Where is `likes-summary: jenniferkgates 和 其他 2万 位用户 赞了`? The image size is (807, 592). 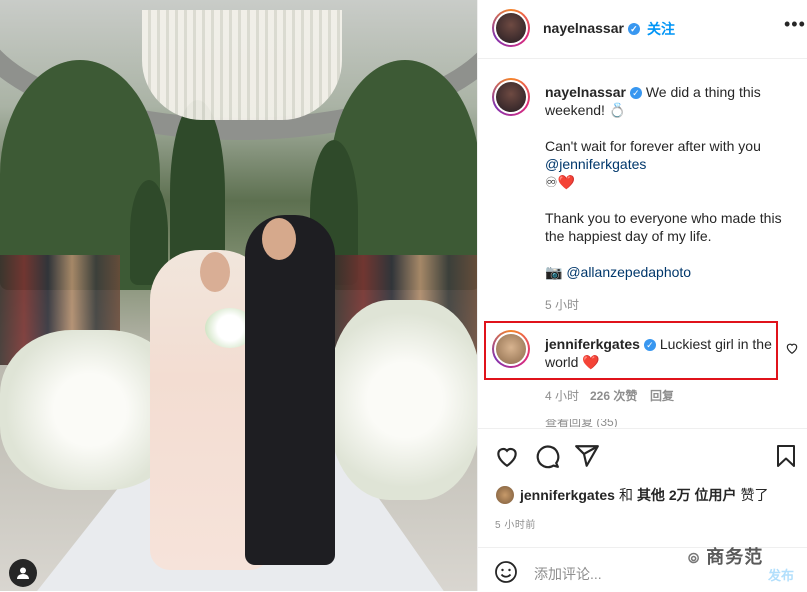
likes-summary: jenniferkgates 和 其他 2万 位用户 赞了 is located at coordinates (632, 495).